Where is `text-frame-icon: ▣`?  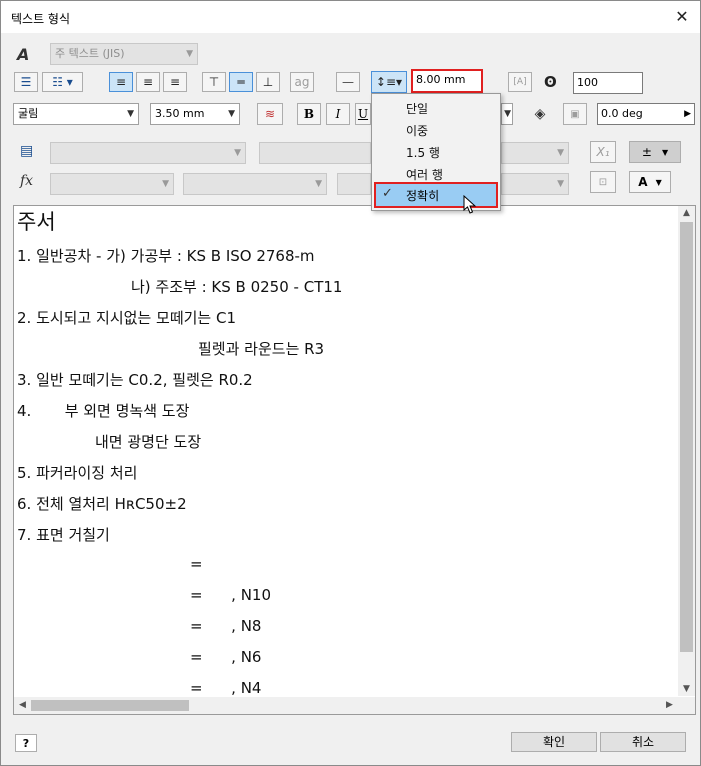 text-frame-icon: ▣ is located at coordinates (575, 114).